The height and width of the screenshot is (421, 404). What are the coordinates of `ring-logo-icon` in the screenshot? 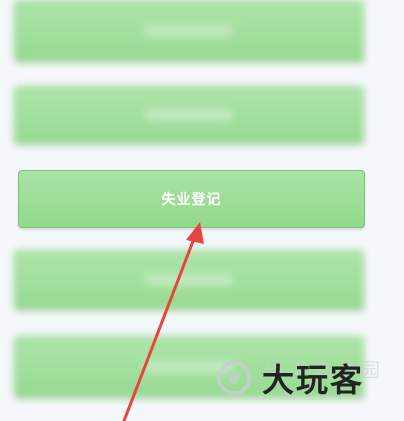 It's located at (234, 378).